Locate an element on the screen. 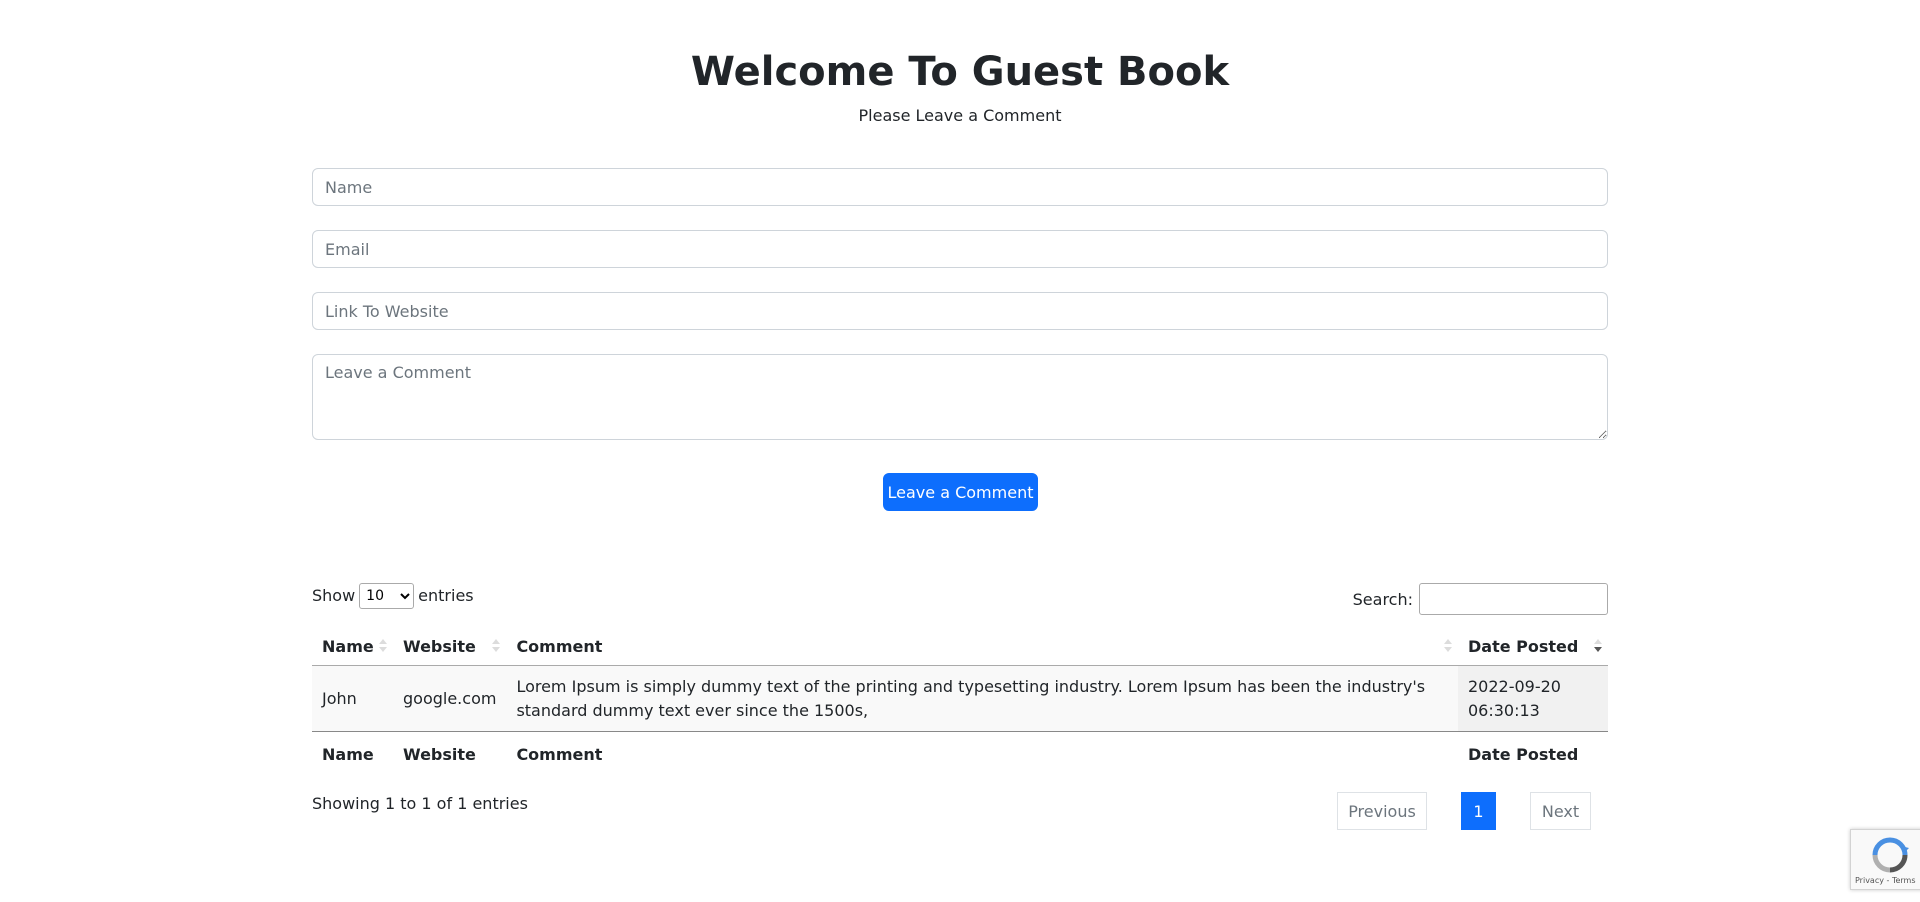 This screenshot has width=1920, height=902. footer-date-posted: Date Posted is located at coordinates (1533, 753).